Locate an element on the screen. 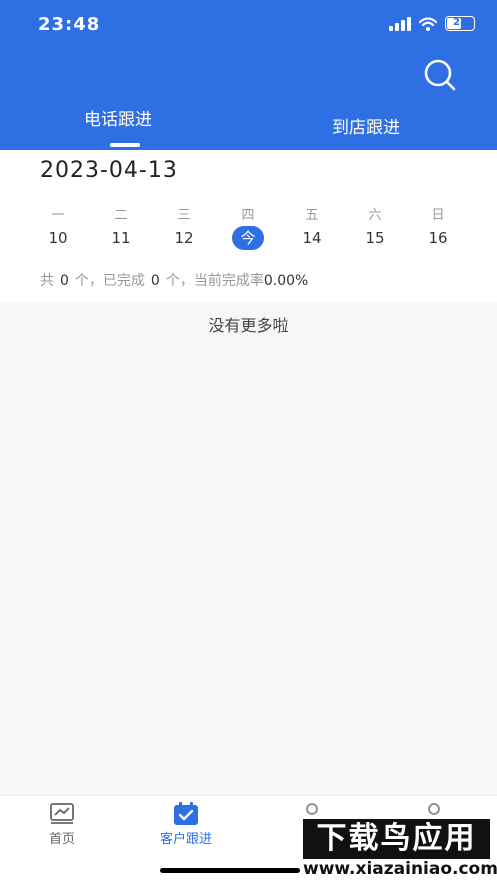  current-date: 2023-04-13 is located at coordinates (109, 170).